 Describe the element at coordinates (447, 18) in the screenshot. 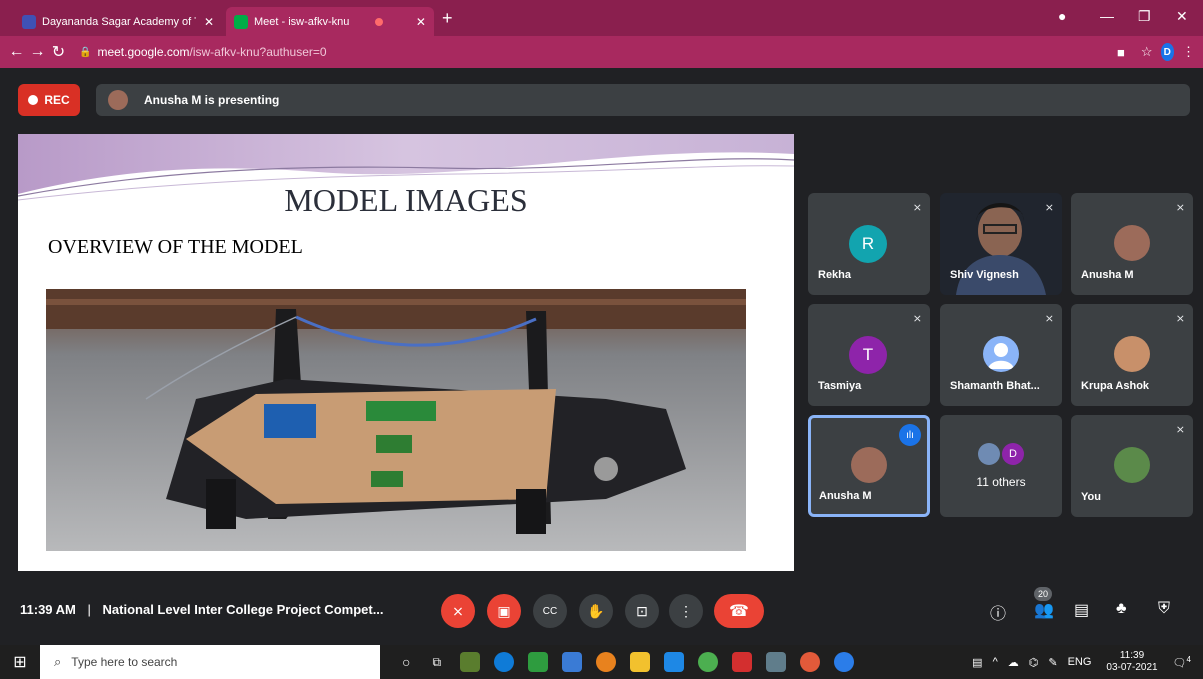

I see `new-tab-icon: +` at that location.